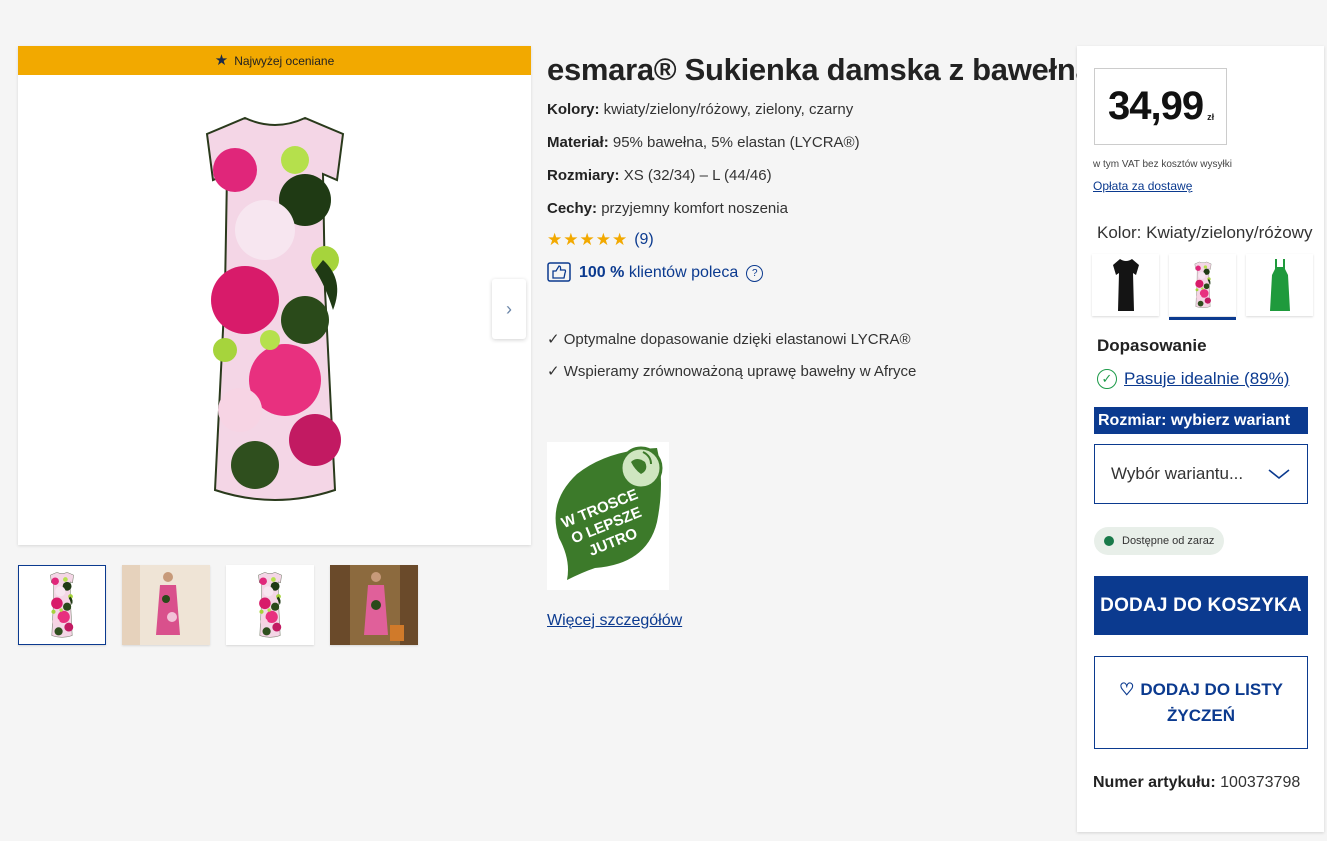  Describe the element at coordinates (1202, 284) in the screenshot. I see `floral-dress-icon` at that location.